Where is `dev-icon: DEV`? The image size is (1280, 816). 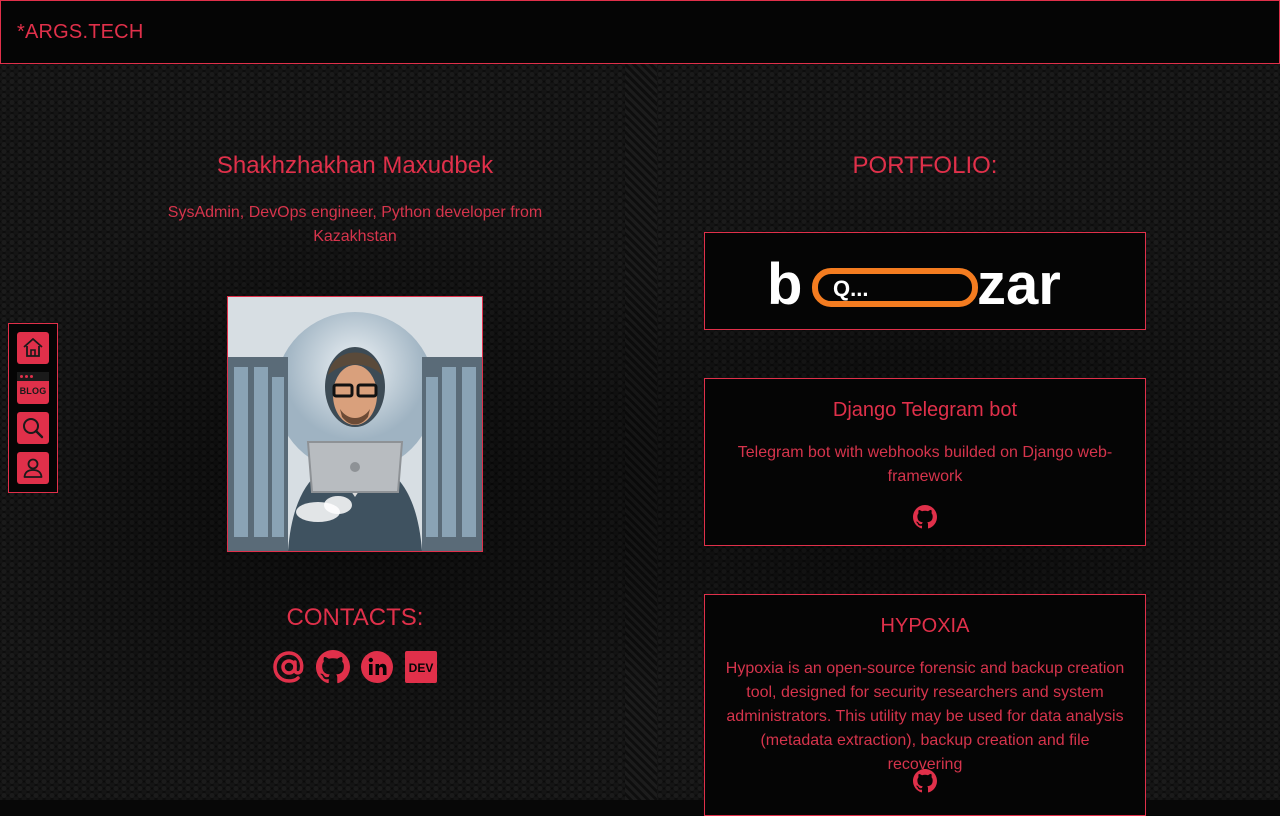 dev-icon: DEV is located at coordinates (421, 667).